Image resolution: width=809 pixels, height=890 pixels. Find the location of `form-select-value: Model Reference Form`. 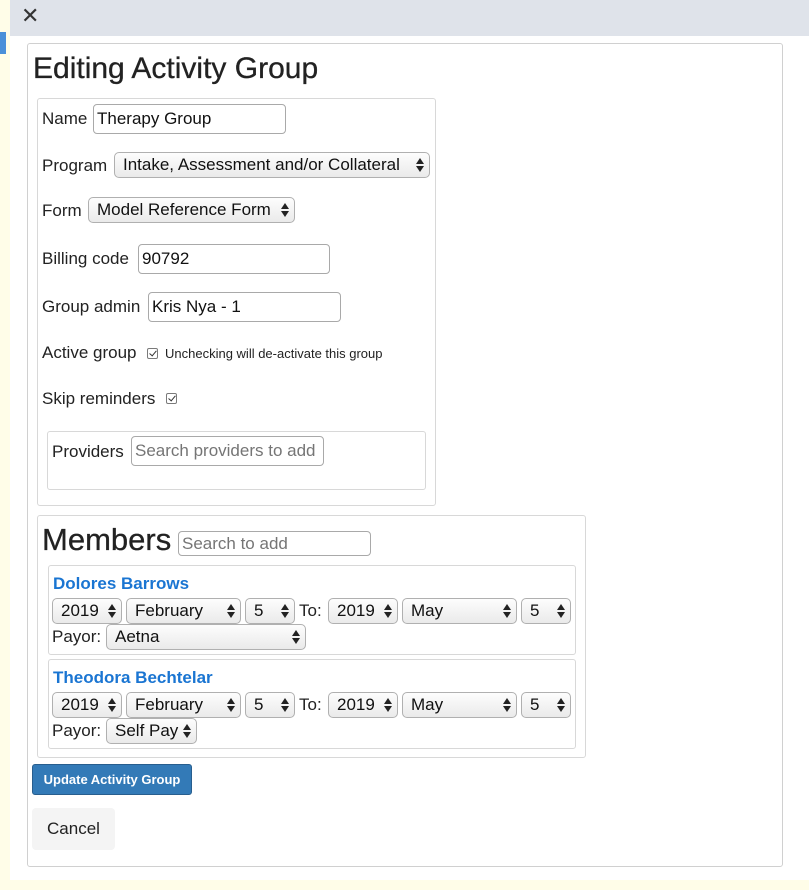

form-select-value: Model Reference Form is located at coordinates (184, 209).